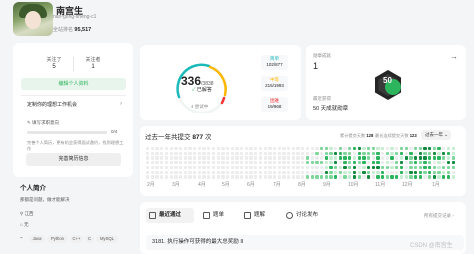  What do you see at coordinates (259, 215) in the screenshot?
I see `tab-solutions: 题解` at bounding box center [259, 215].